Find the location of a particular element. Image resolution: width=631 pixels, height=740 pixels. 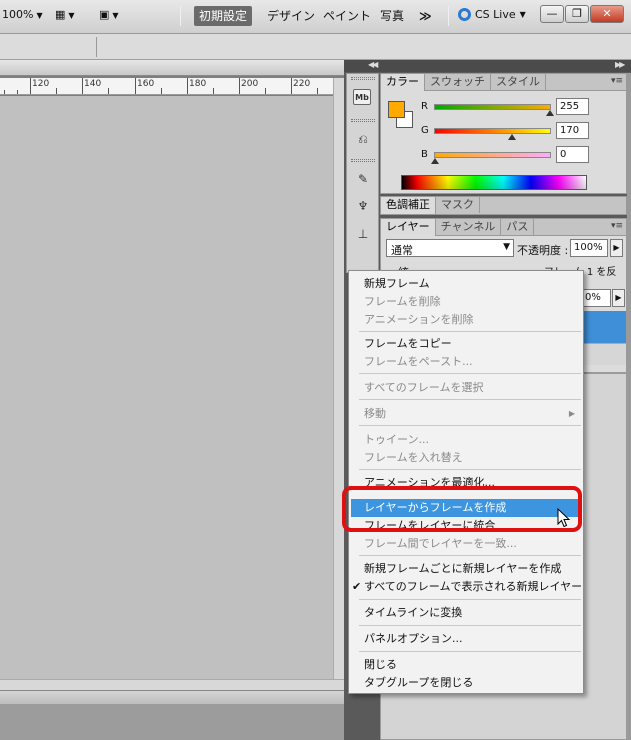

document-tab-bar is located at coordinates (172, 68).